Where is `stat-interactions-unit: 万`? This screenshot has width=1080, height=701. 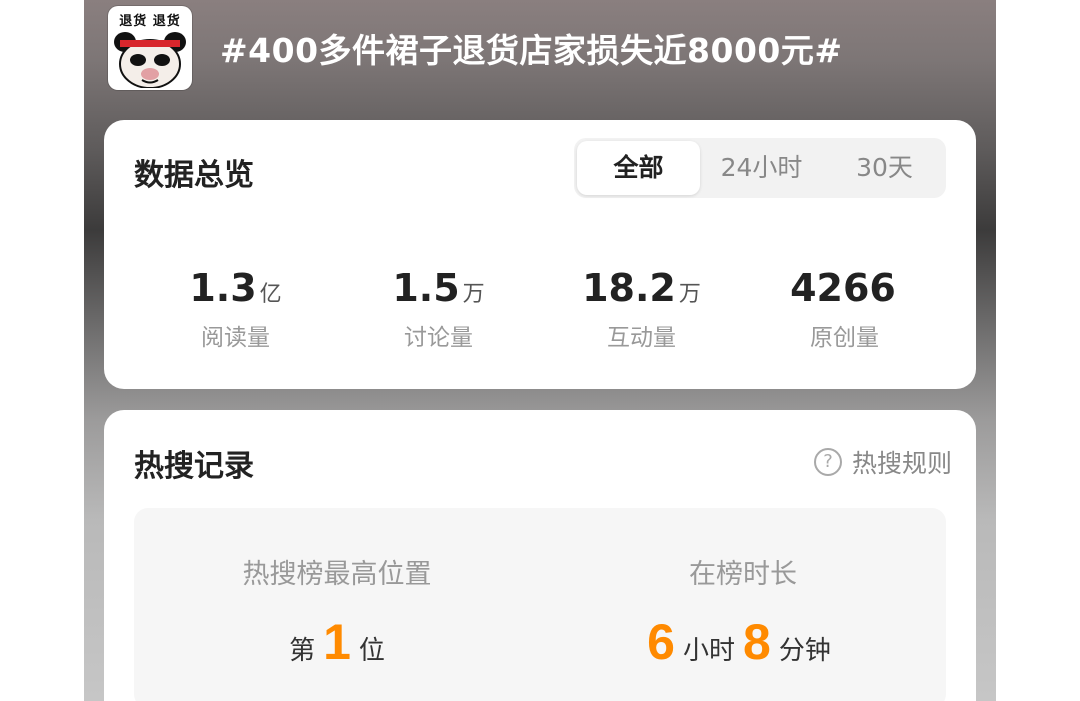
stat-interactions-unit: 万 is located at coordinates (689, 294).